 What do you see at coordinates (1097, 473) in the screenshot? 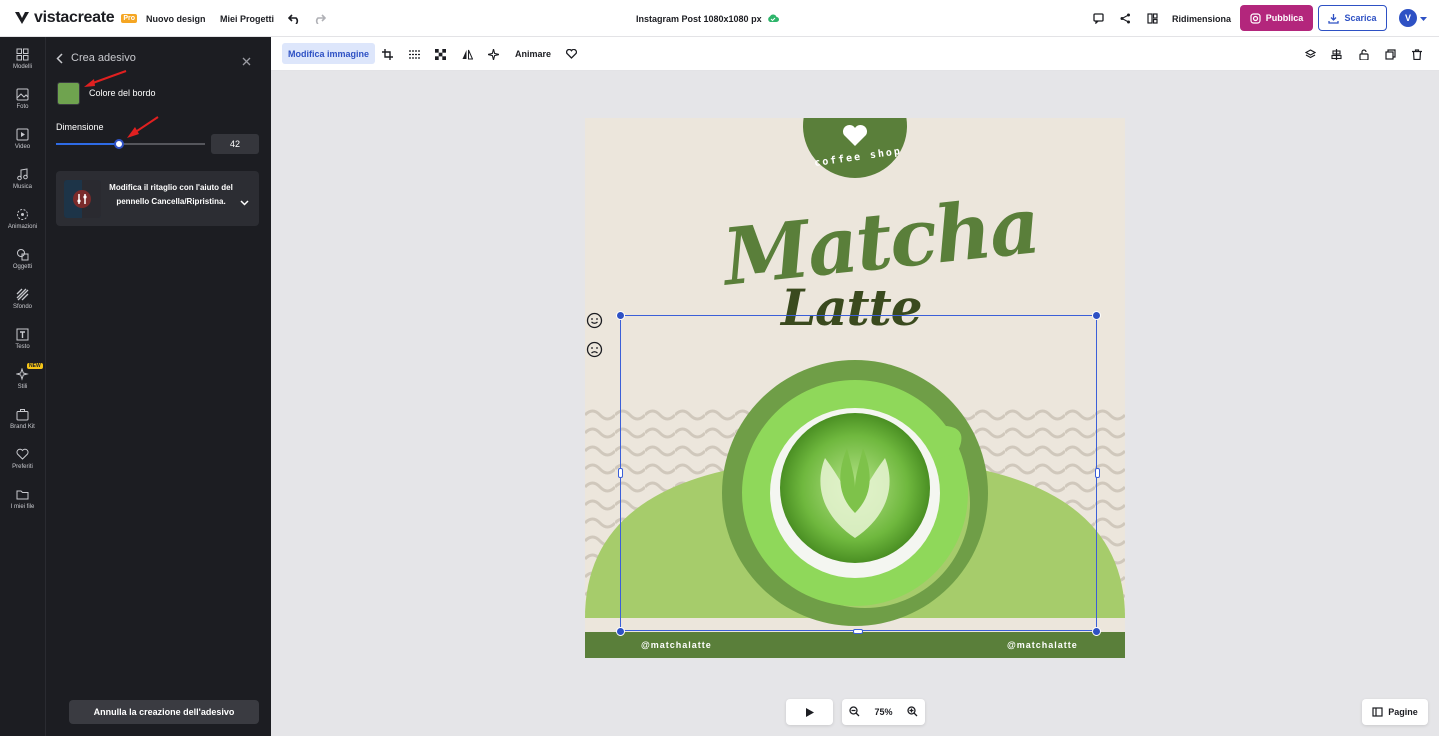
I see `resize-handle-right` at bounding box center [1097, 473].